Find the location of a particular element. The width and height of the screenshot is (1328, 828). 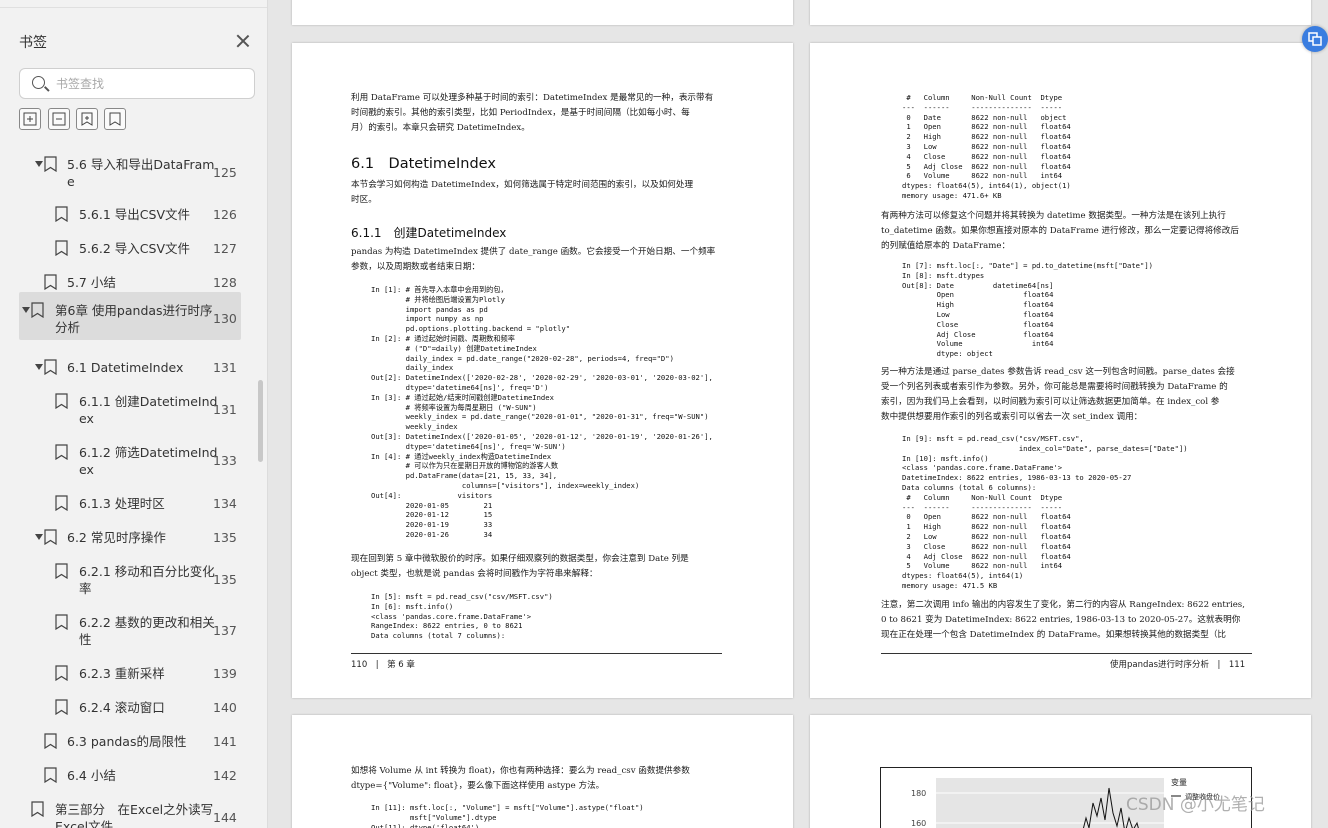

bookmark-label: 第三部分 在Excel之外读写 Excel文件 is located at coordinates (134, 815).